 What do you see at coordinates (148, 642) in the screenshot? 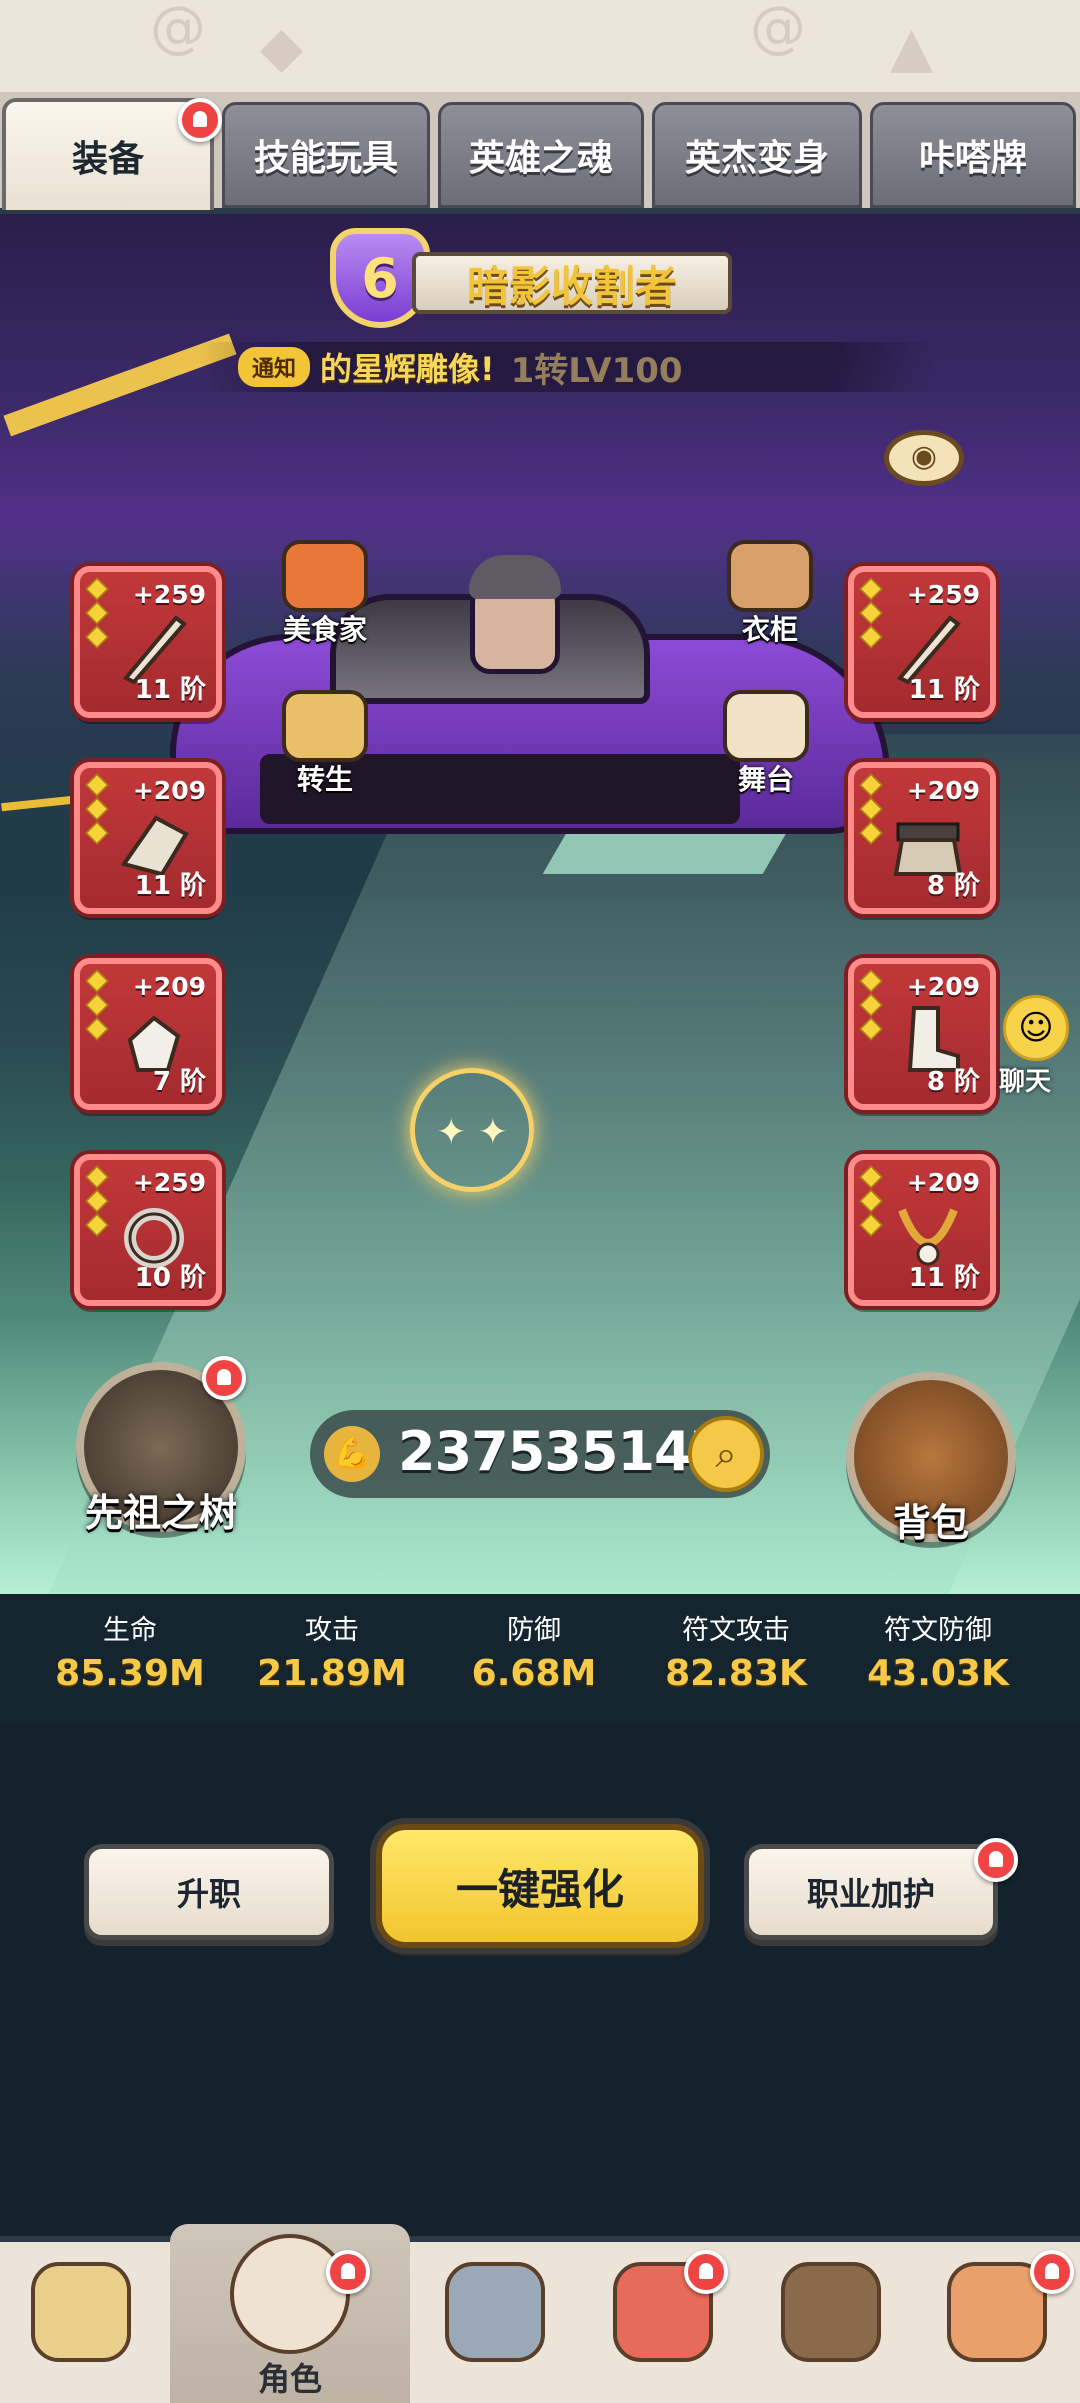
I see `equip-slot-left-1: +259 11 阶` at bounding box center [148, 642].